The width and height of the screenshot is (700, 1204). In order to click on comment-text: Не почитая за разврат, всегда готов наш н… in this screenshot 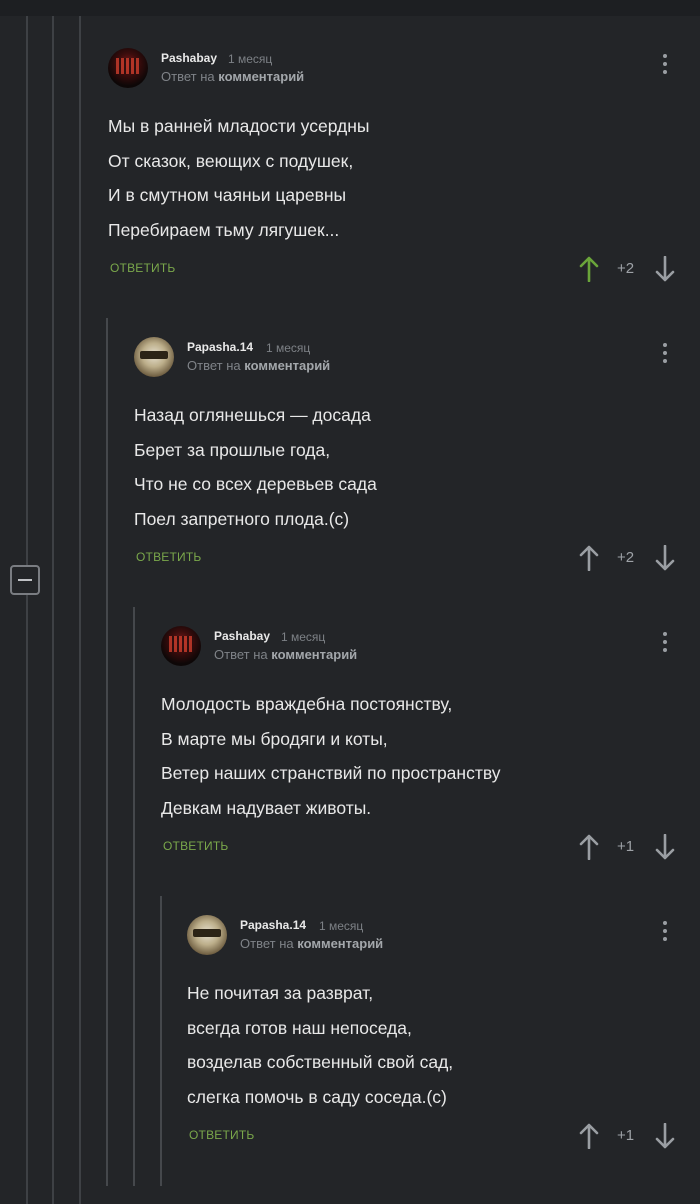, I will do `click(320, 1045)`.